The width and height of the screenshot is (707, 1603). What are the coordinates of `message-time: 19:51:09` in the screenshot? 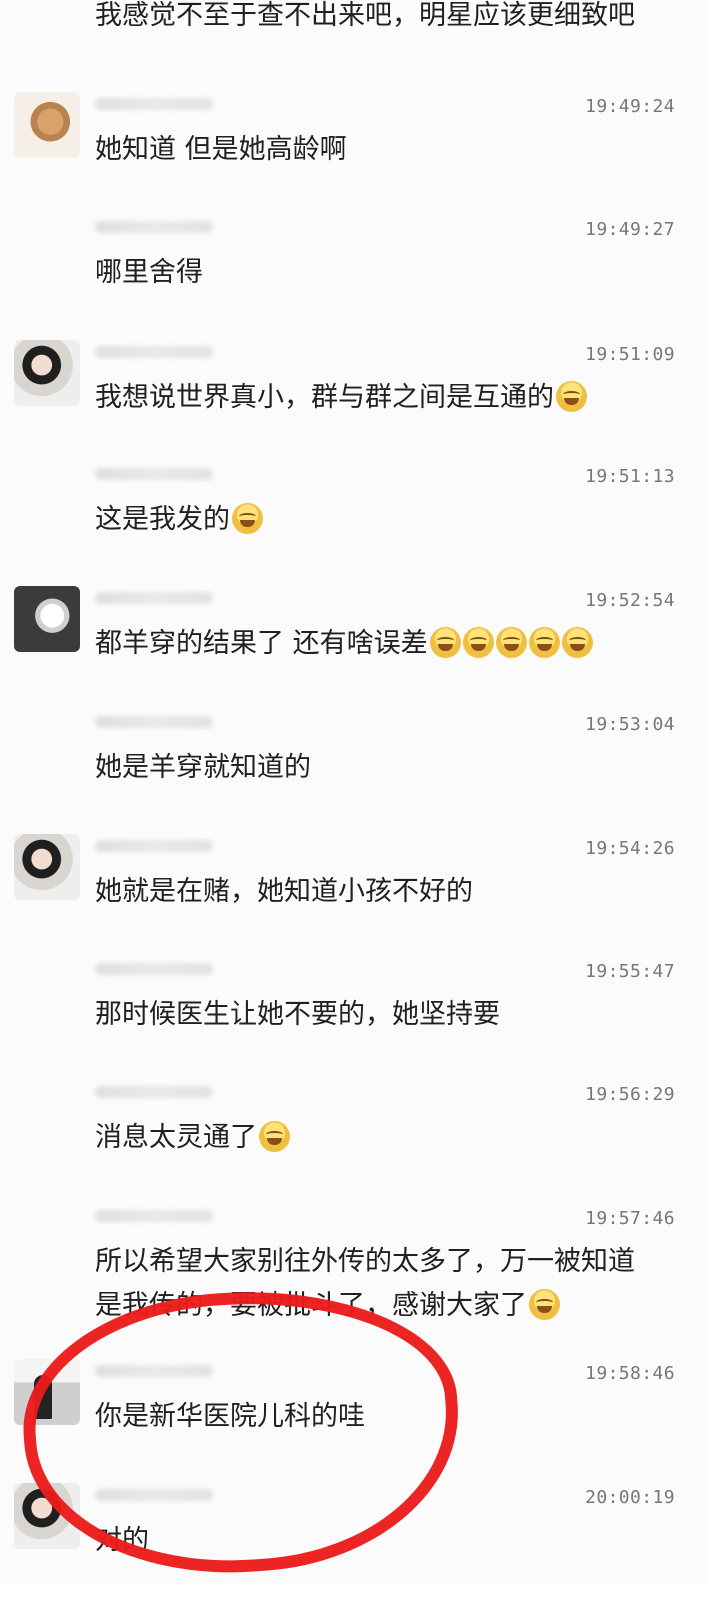 It's located at (630, 354).